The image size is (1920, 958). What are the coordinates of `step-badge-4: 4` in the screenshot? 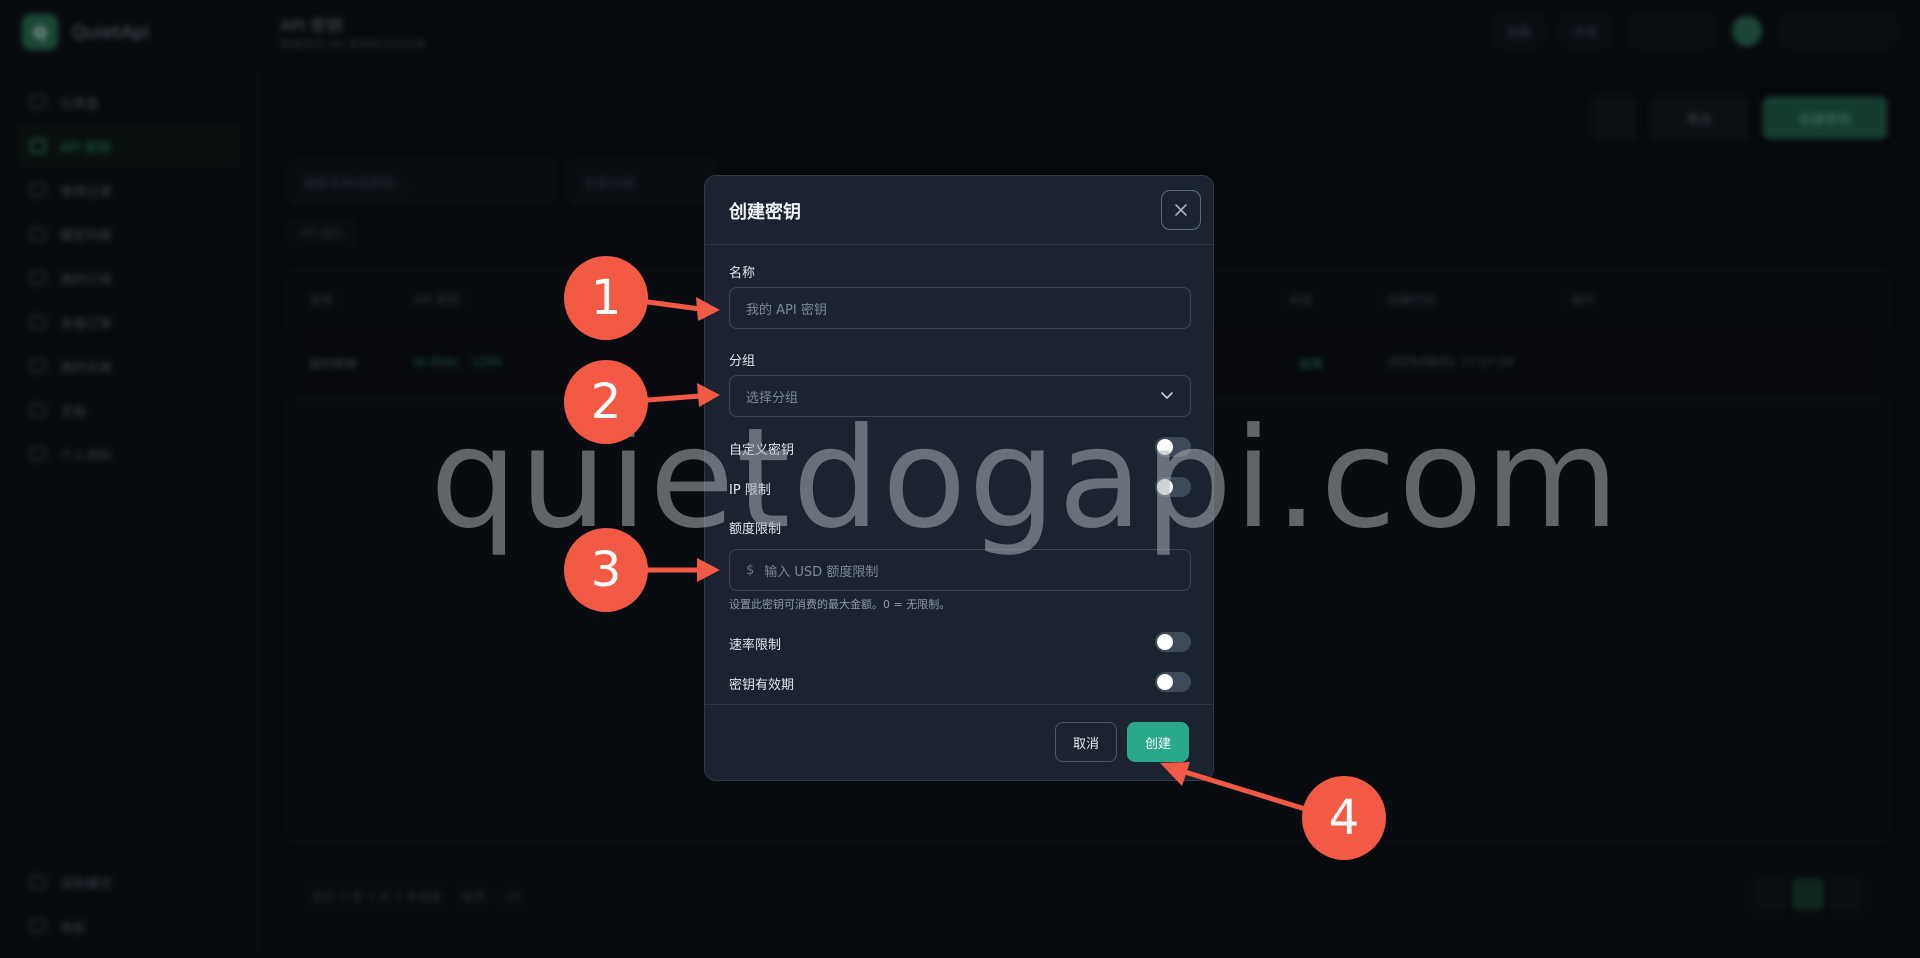 It's located at (1344, 818).